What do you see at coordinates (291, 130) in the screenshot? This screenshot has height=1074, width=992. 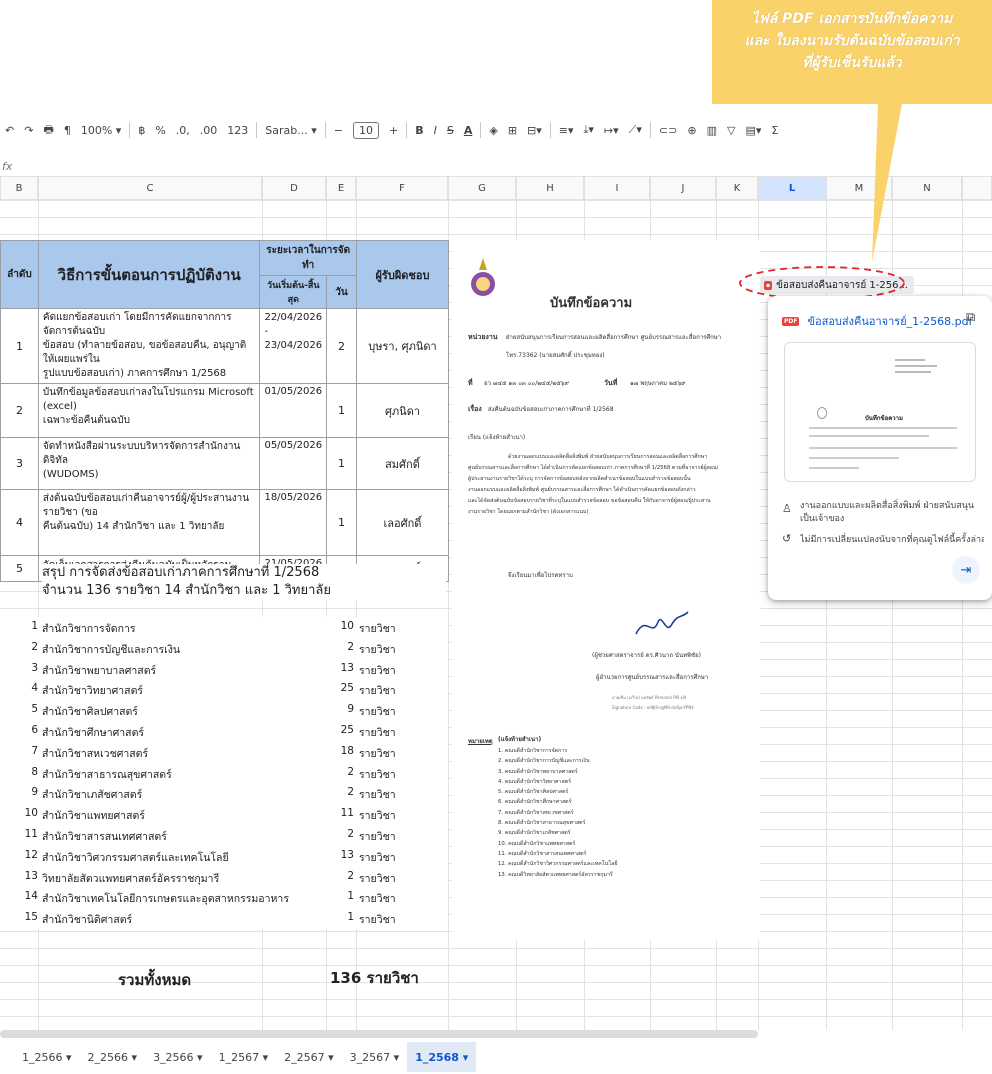 I see `font-select: Sarab... ▾` at bounding box center [291, 130].